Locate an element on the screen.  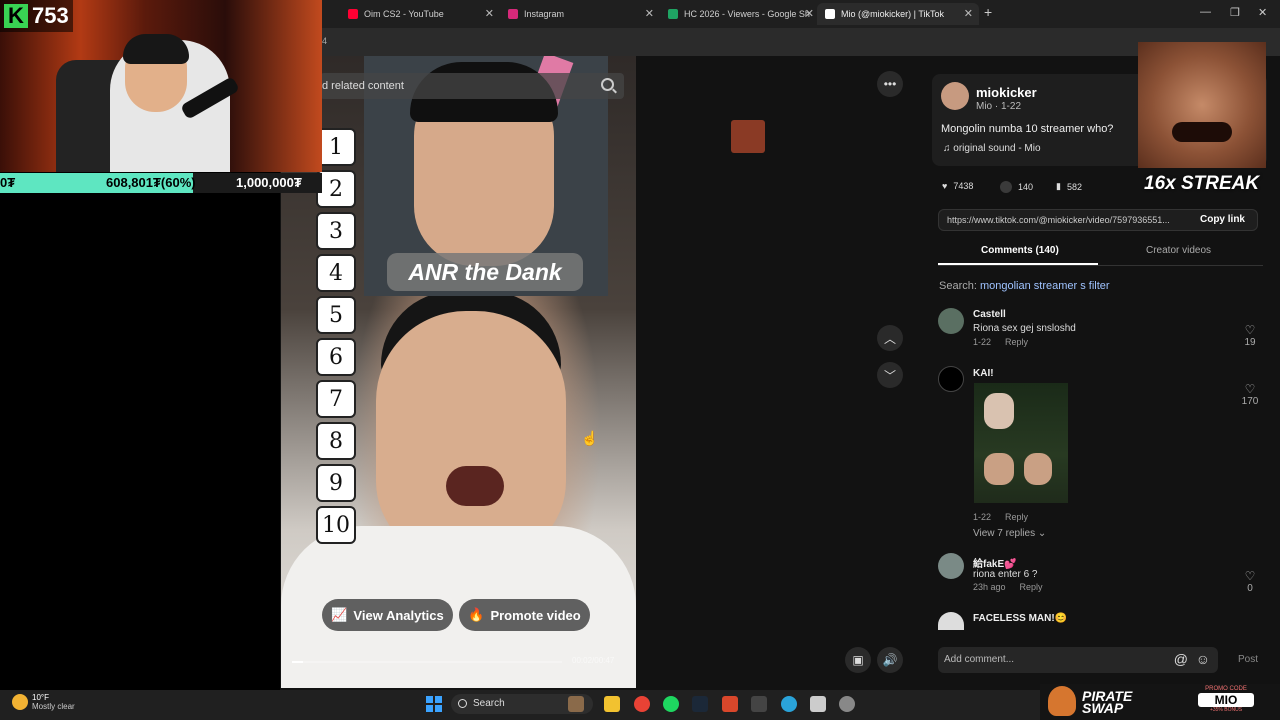
save-button: ▮ 582 is located at coordinates (1069, 186).